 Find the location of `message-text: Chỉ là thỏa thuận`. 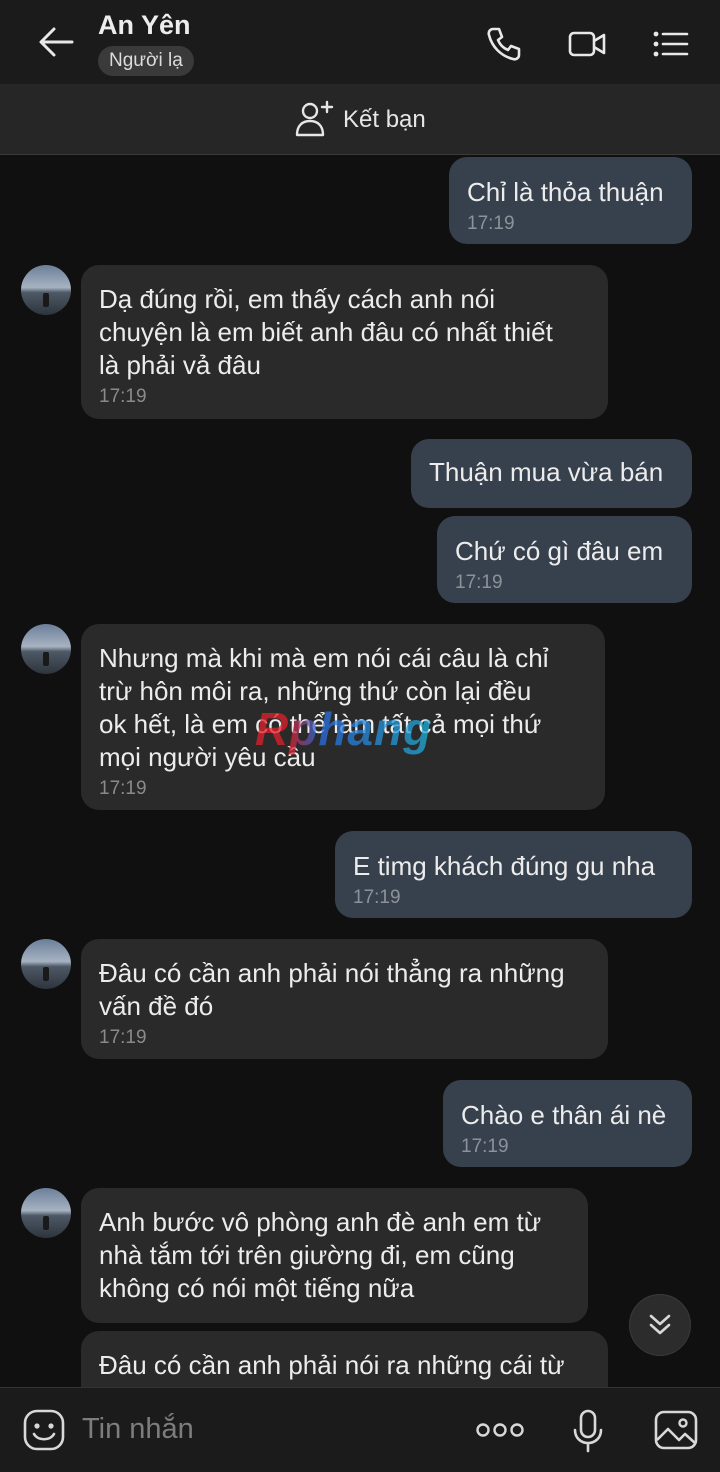

message-text: Chỉ là thỏa thuận is located at coordinates (565, 192).